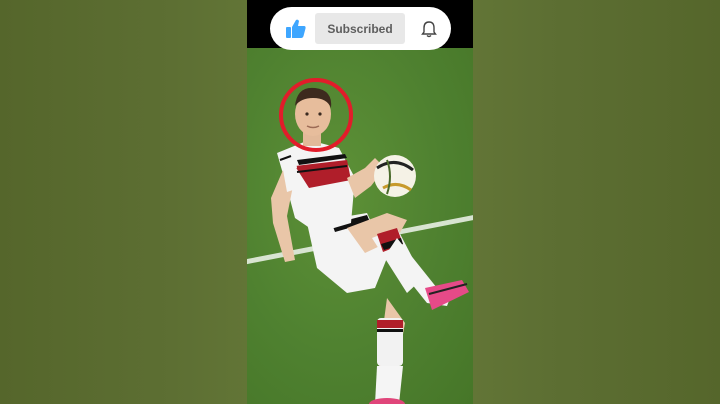 The height and width of the screenshot is (404, 720). I want to click on subscribe-overlay: Subscribed, so click(360, 28).